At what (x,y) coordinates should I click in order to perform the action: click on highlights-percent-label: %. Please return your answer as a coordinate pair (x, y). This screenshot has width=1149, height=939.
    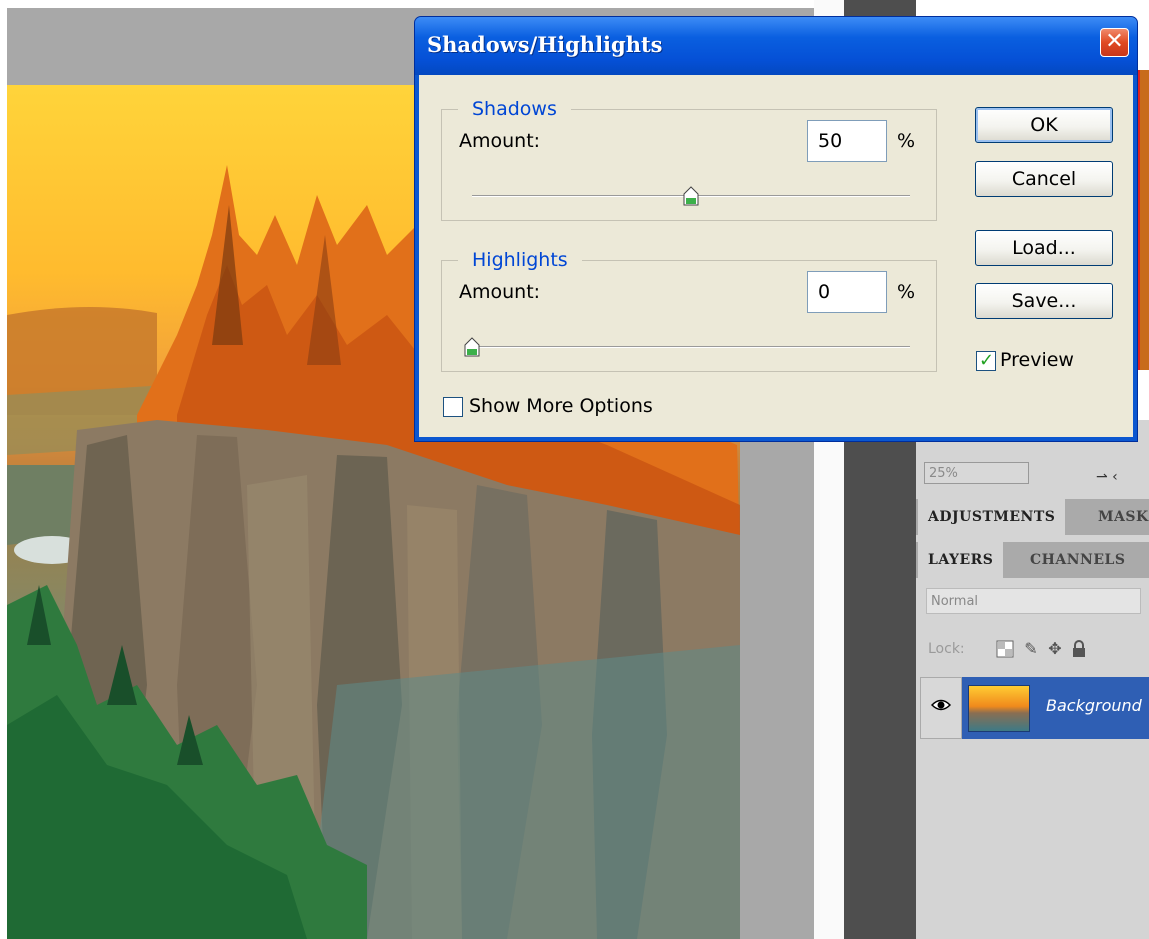
    Looking at the image, I should click on (906, 292).